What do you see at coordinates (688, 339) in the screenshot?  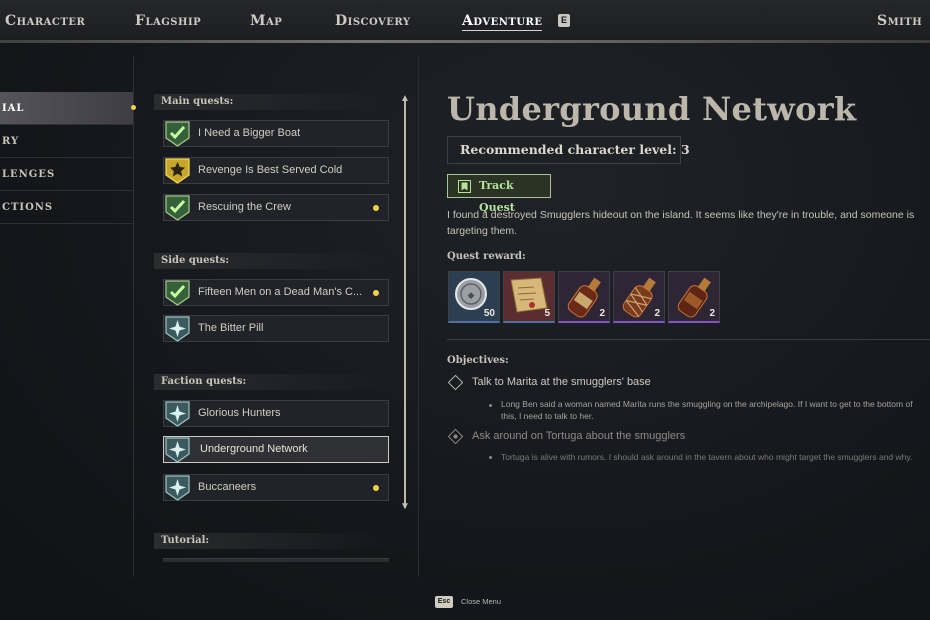 I see `section-divider` at bounding box center [688, 339].